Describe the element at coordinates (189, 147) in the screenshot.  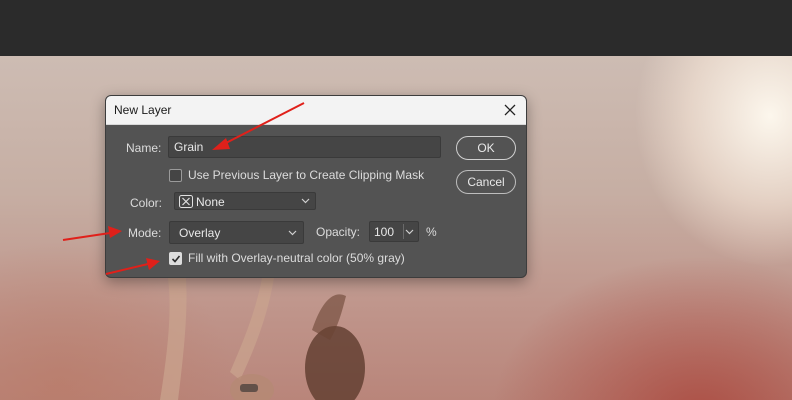
I see `name-input-value: Grain` at that location.